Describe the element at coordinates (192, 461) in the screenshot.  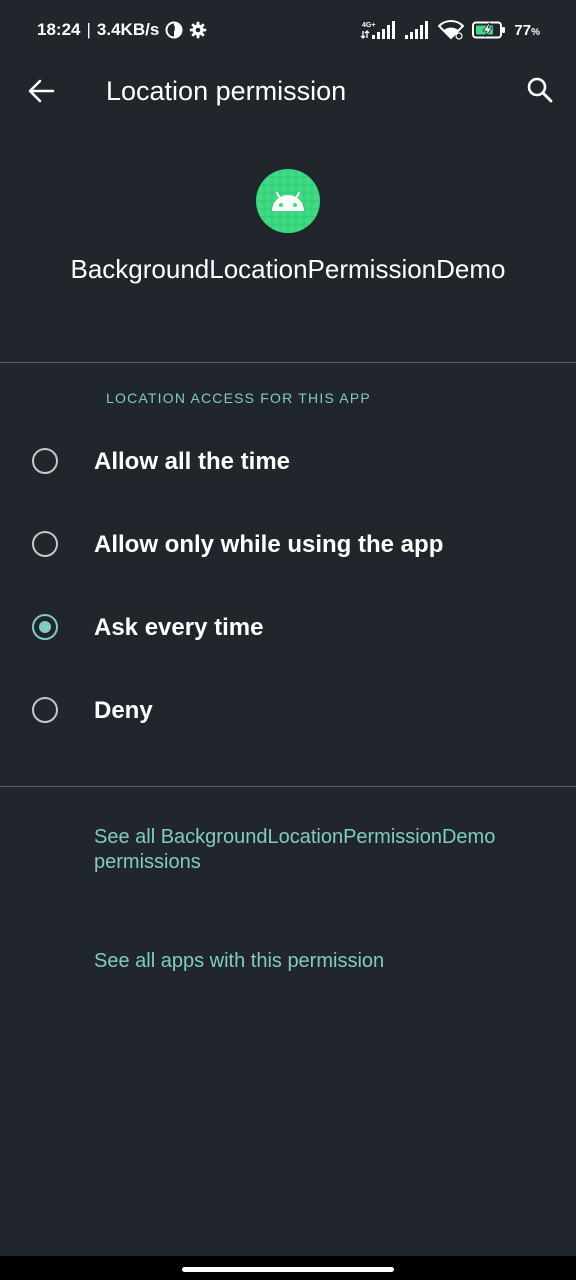
I see `option-label: Allow all the time` at that location.